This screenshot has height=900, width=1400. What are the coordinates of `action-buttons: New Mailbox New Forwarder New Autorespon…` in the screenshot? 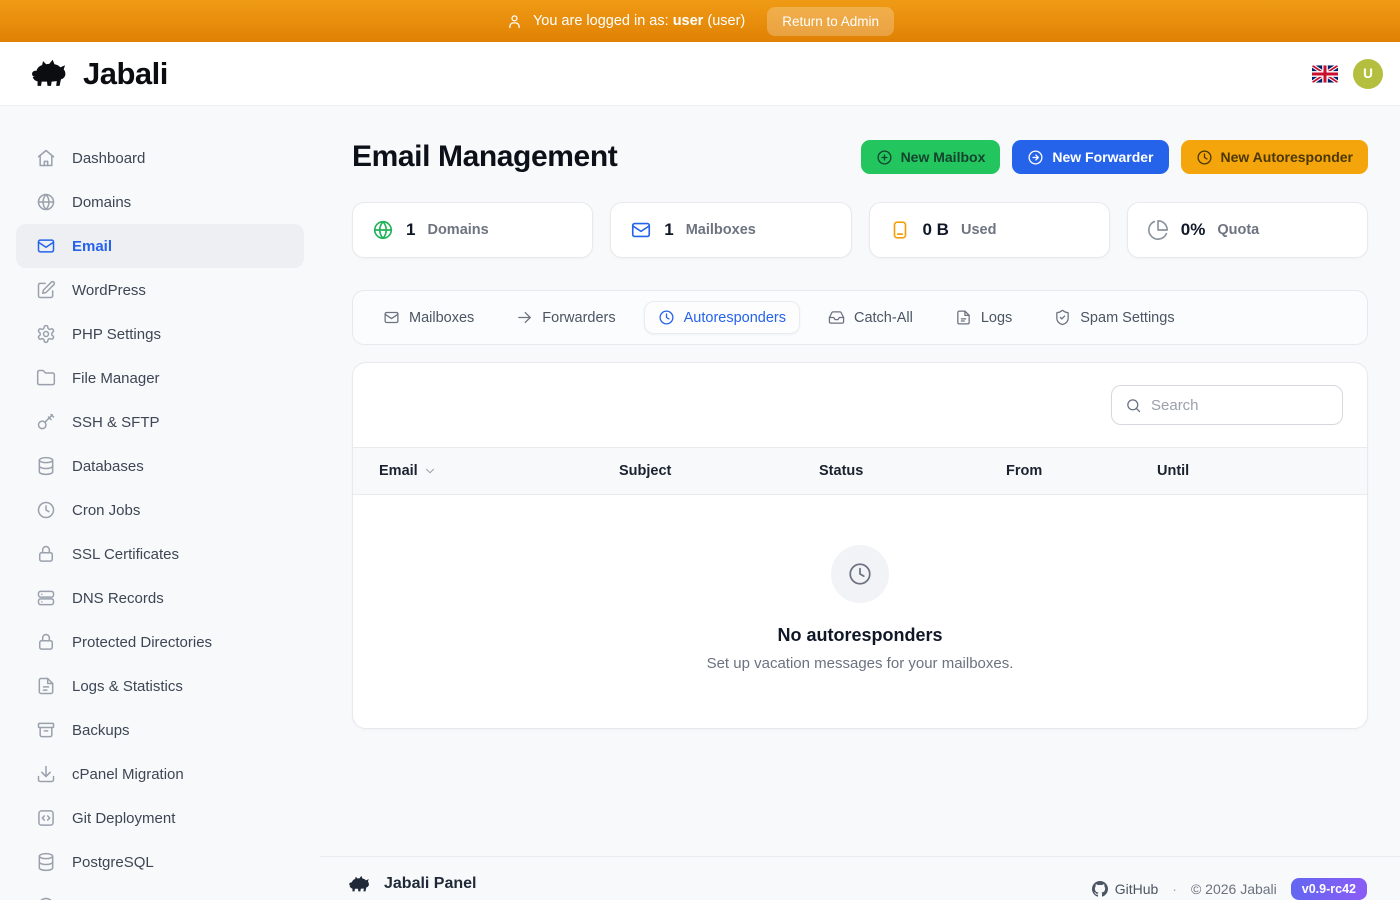 It's located at (1114, 157).